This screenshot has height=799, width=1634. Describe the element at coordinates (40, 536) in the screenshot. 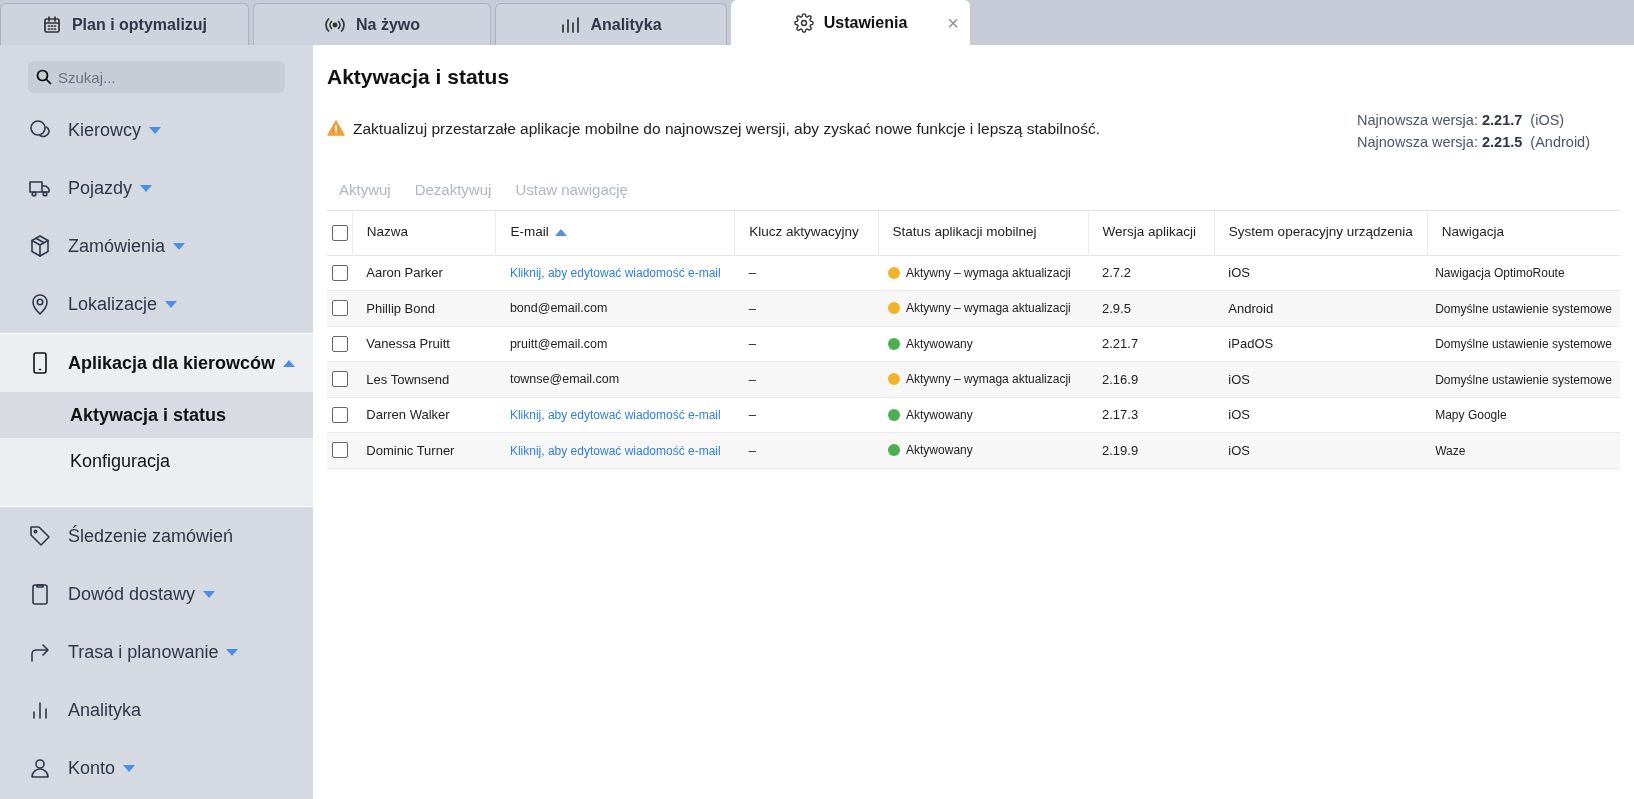

I see `tag-icon` at that location.